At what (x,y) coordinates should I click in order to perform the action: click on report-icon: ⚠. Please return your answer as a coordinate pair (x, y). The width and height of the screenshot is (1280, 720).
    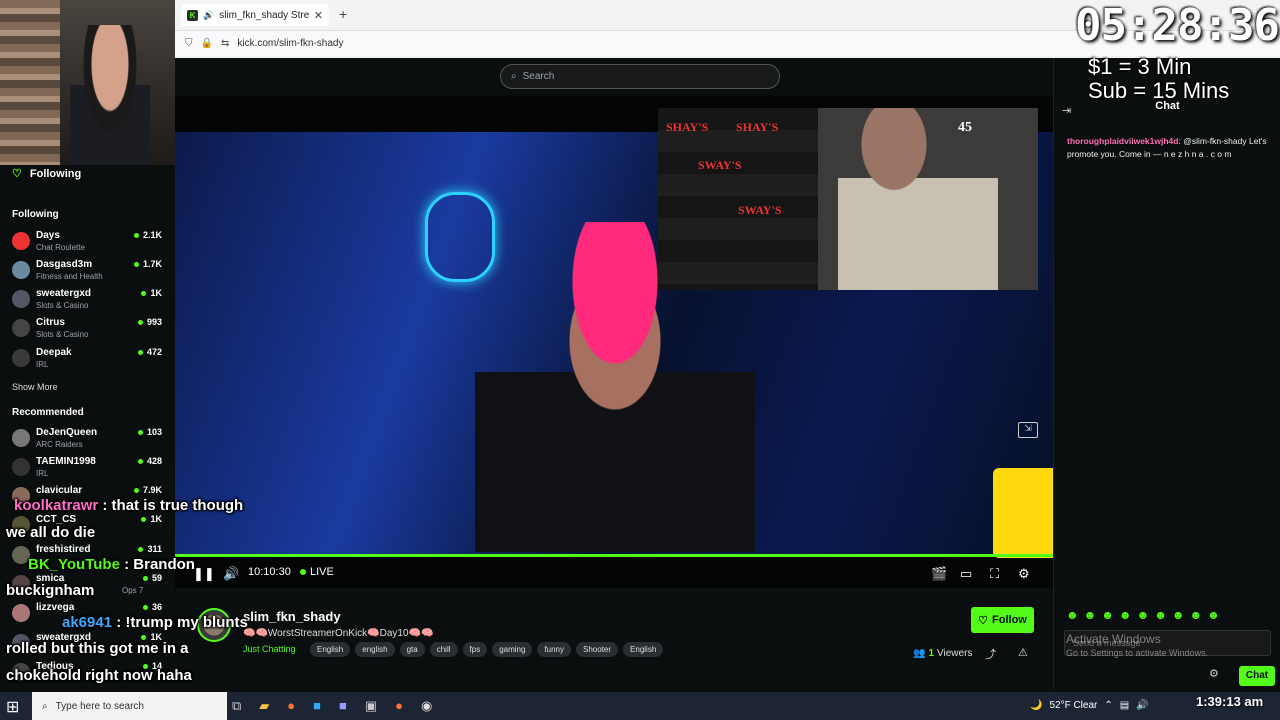
    Looking at the image, I should click on (1023, 654).